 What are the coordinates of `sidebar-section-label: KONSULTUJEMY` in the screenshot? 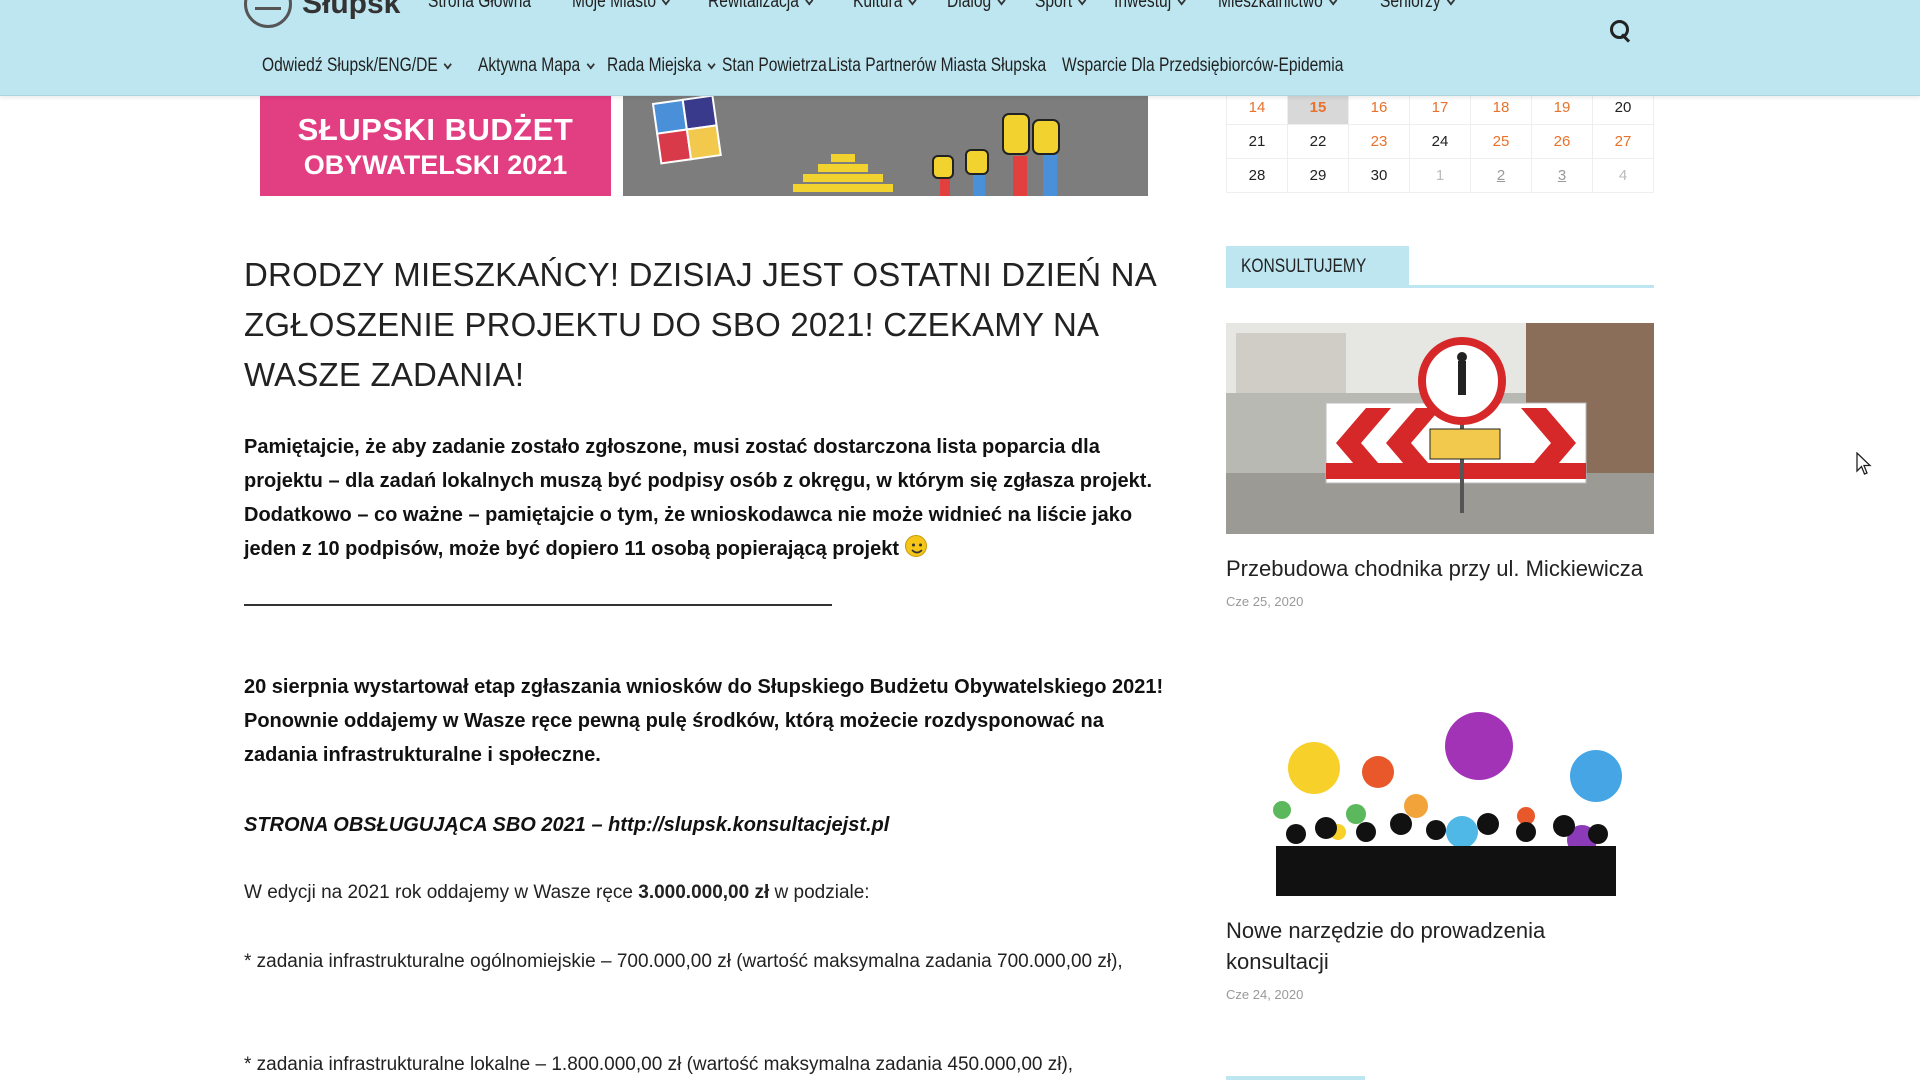 It's located at (1304, 266).